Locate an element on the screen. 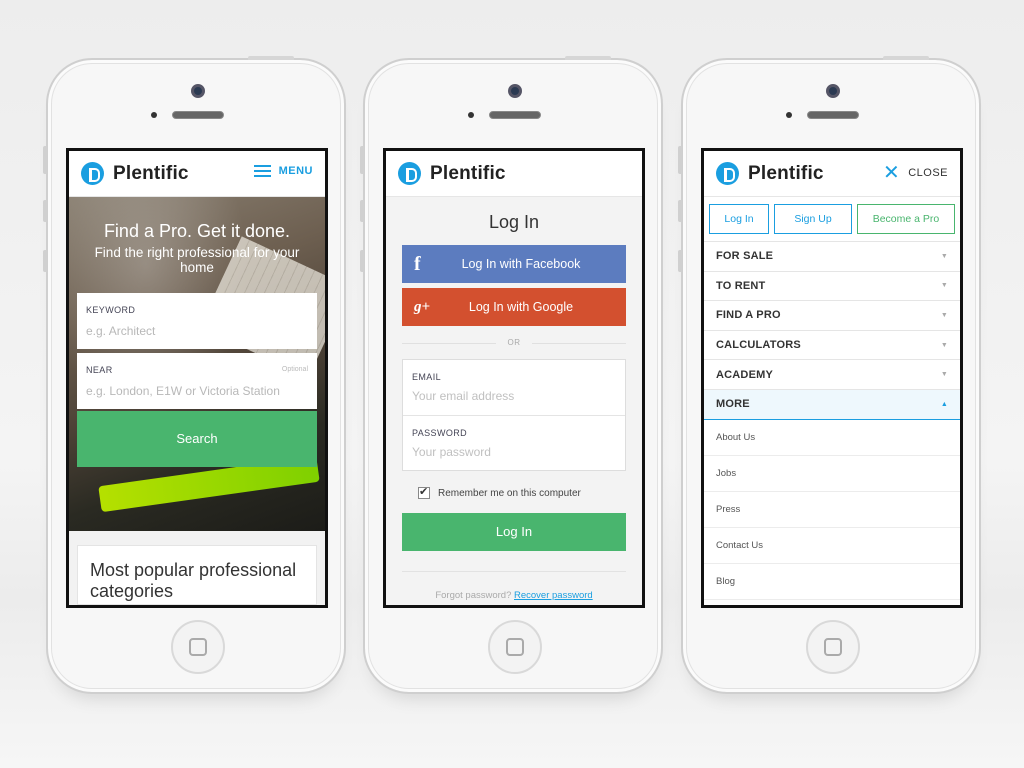 The width and height of the screenshot is (1024, 768). search-button: Search is located at coordinates (197, 439).